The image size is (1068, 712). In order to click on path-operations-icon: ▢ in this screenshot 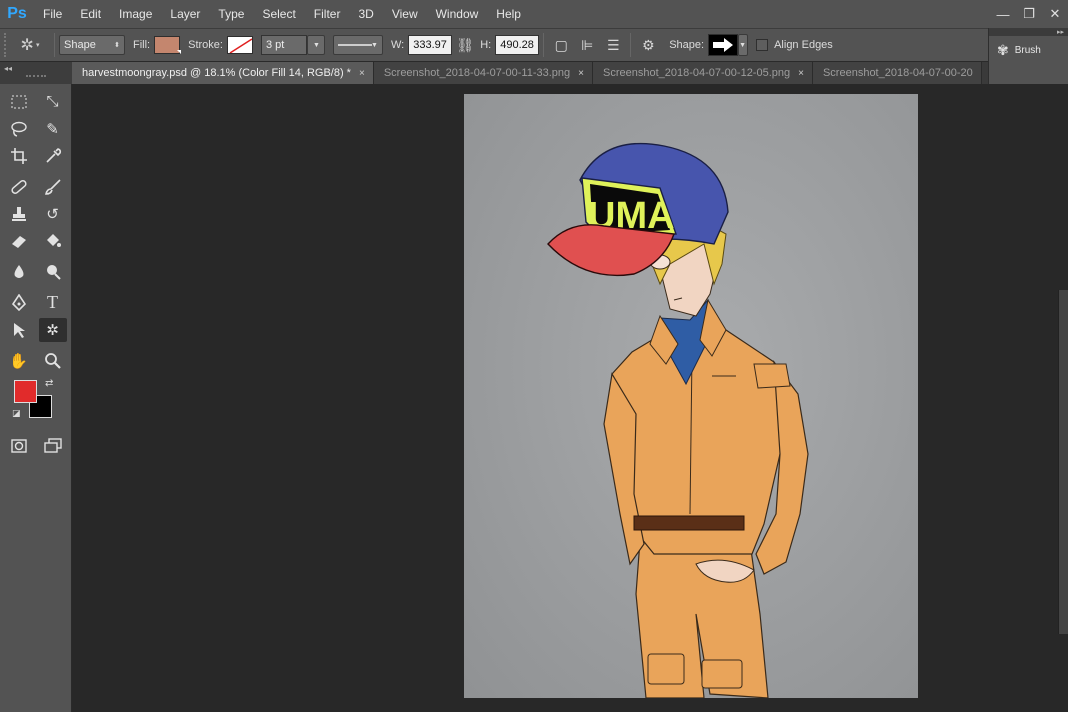, I will do `click(561, 45)`.